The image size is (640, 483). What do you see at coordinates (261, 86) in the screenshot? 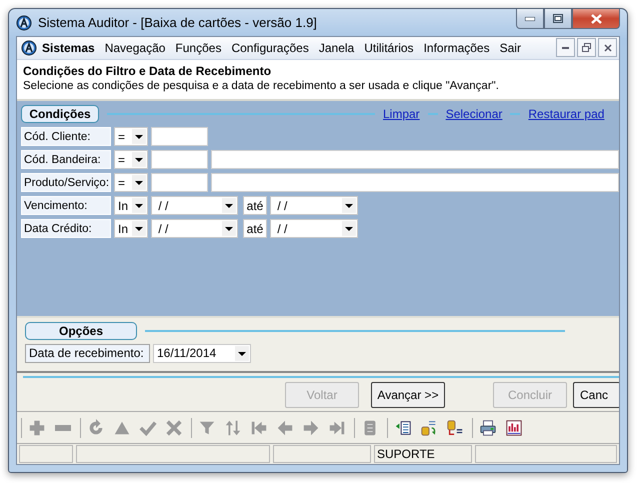
I see `header-subtitle: Selecione as condições de pesquisa e a data de recebimento a ser usada e clique "Avançar".` at bounding box center [261, 86].